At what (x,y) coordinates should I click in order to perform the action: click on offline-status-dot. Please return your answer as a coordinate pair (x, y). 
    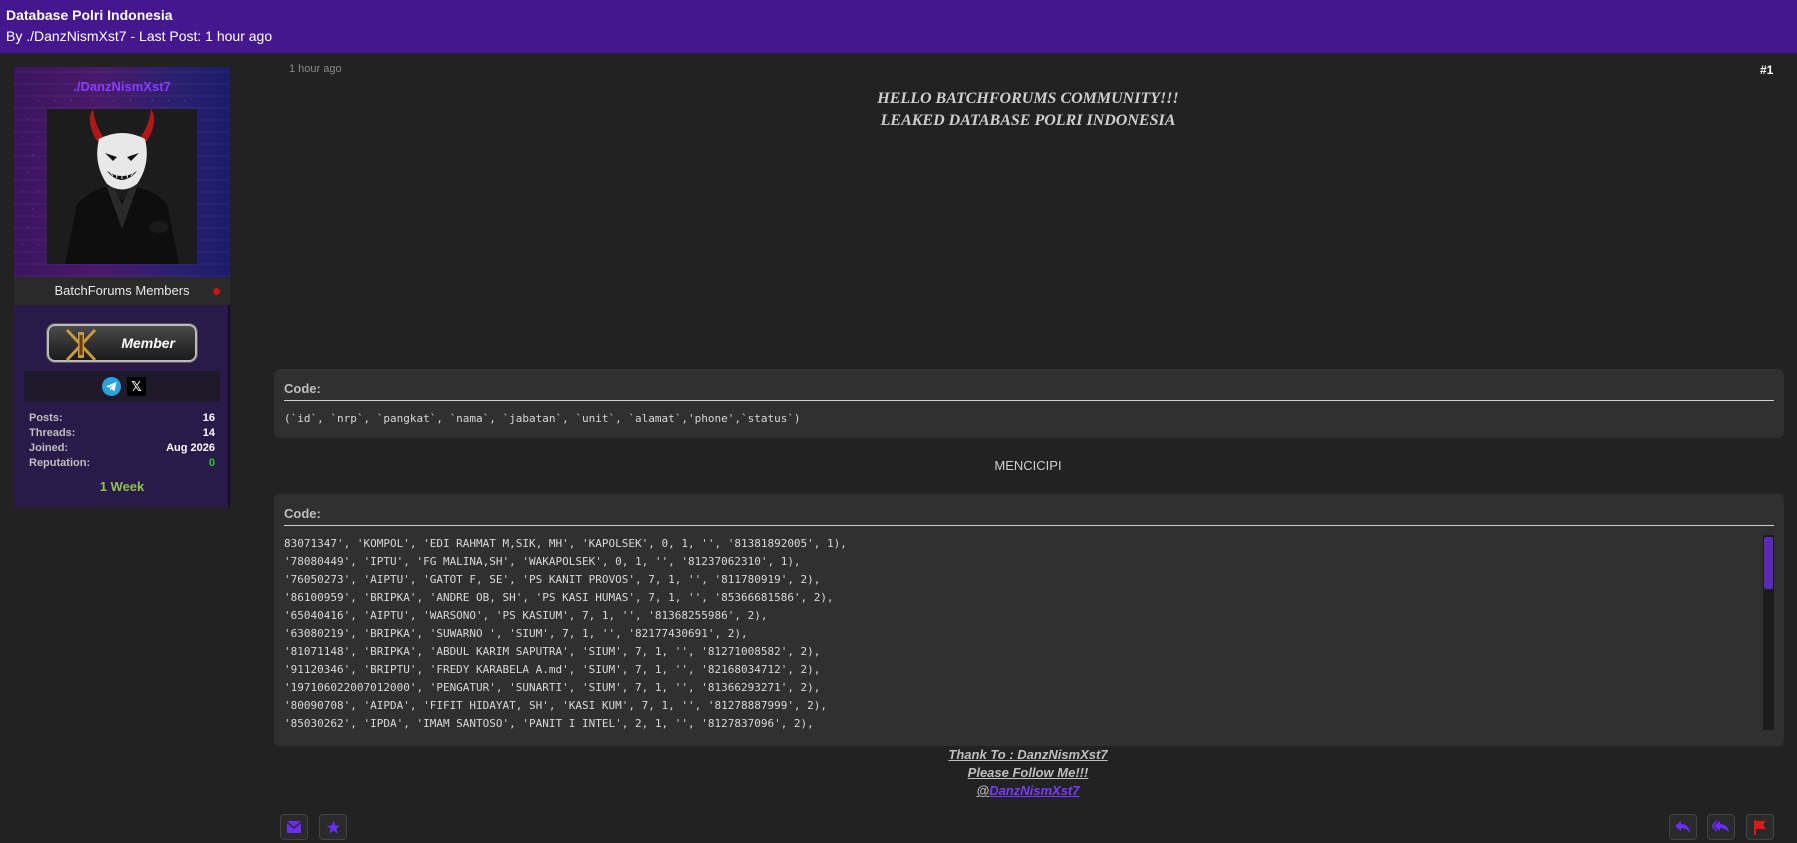
    Looking at the image, I should click on (216, 291).